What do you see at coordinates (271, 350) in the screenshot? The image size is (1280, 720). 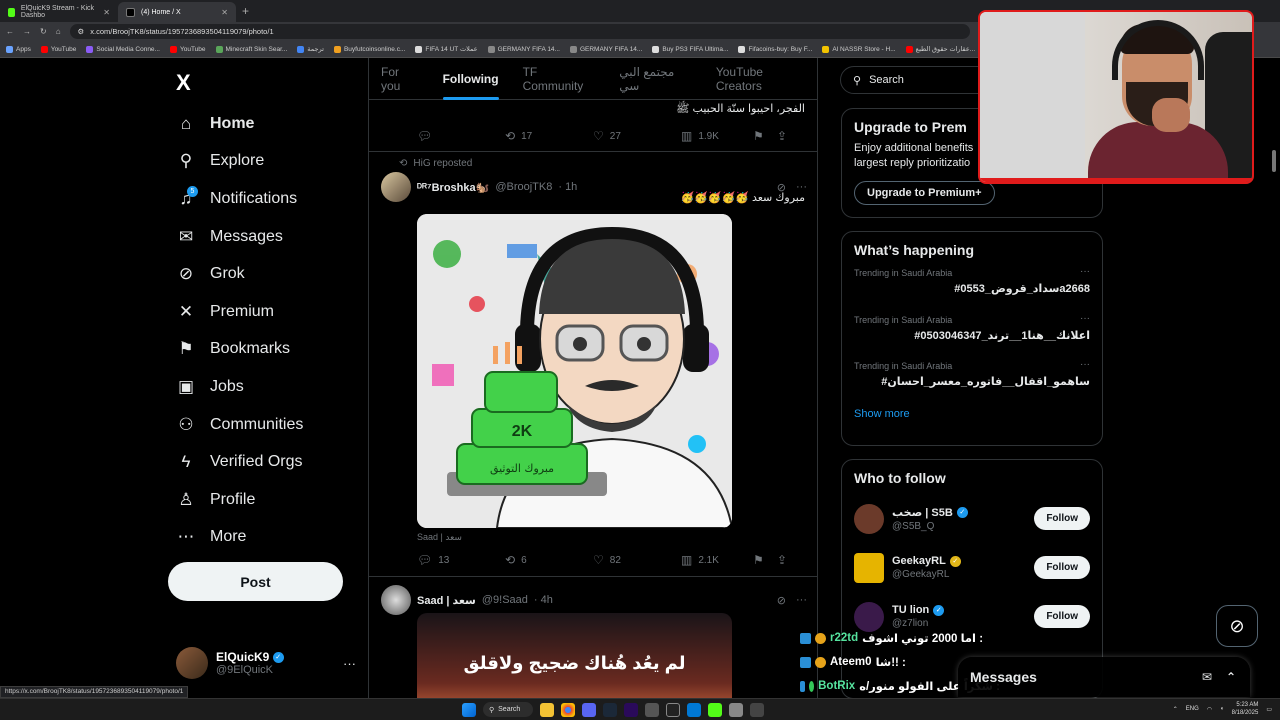 I see `nav-item-bookmarks: ⚑ Bookmarks` at bounding box center [271, 350].